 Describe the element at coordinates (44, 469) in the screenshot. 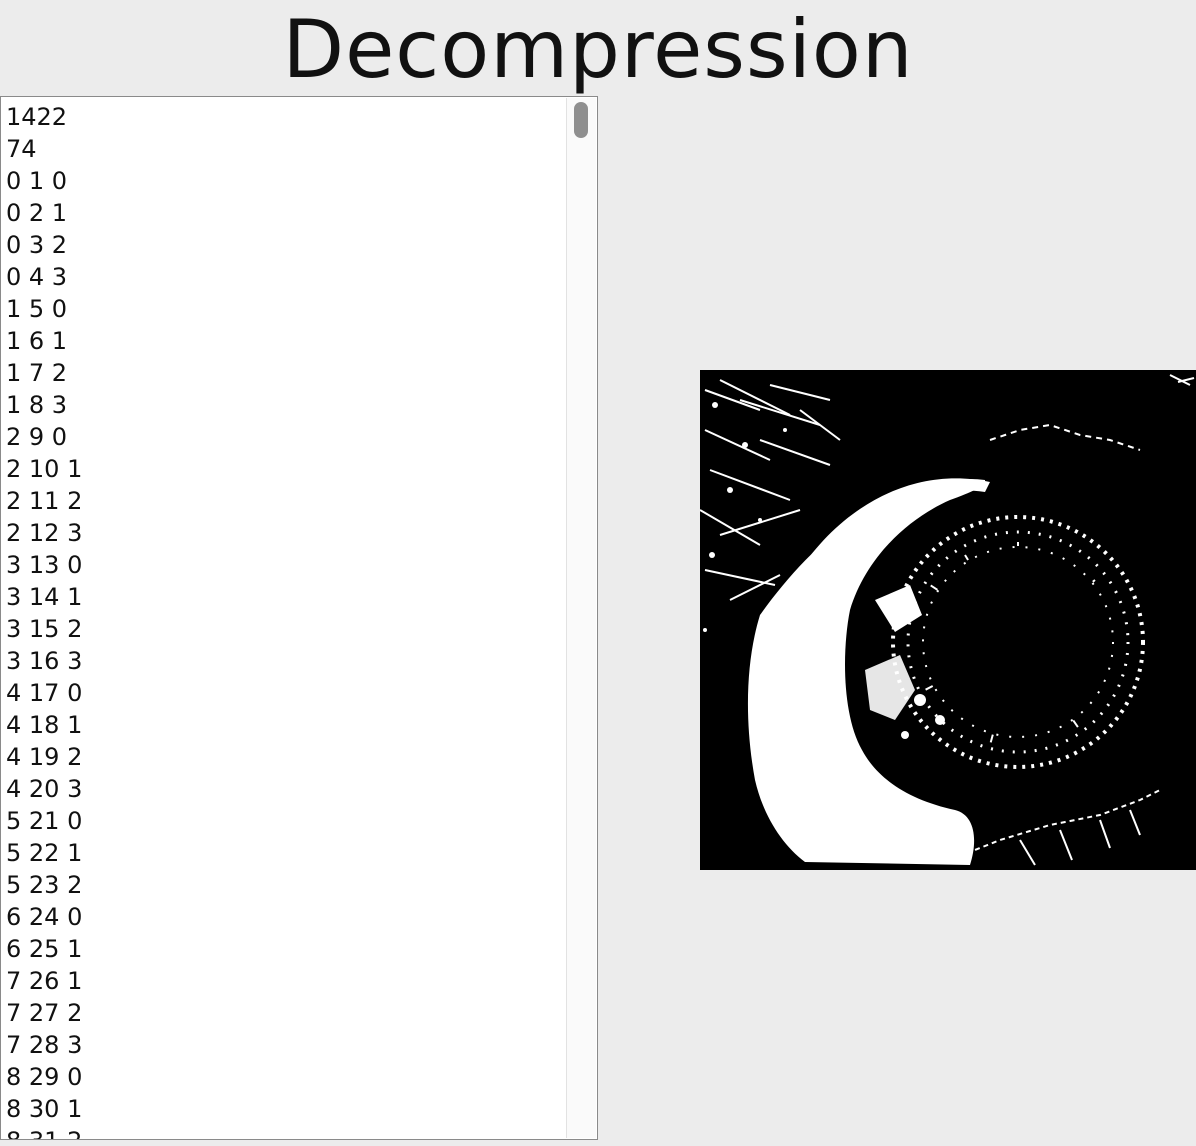

I see `text-line: 2 10 1` at that location.